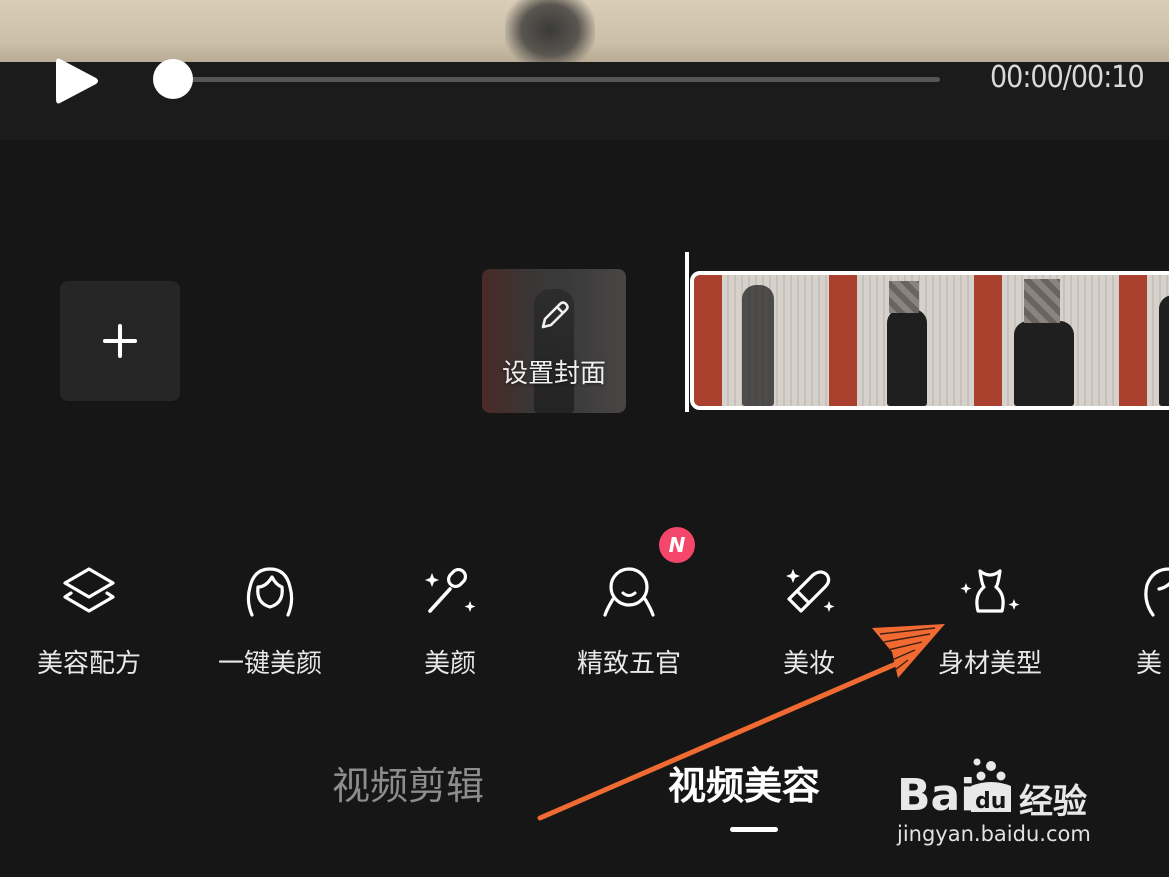 This screenshot has width=1169, height=877. I want to click on brush-sparkle-icon, so click(450, 590).